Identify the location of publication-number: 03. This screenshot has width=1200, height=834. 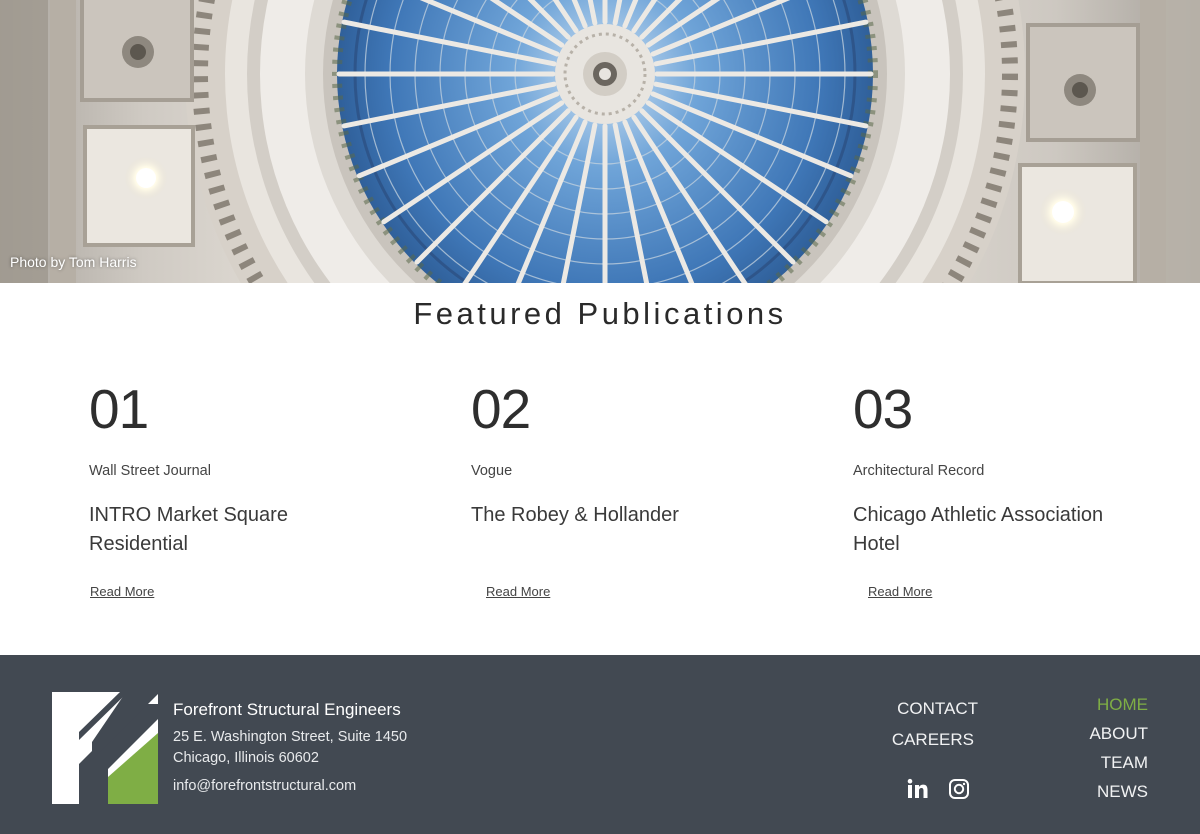
(883, 409).